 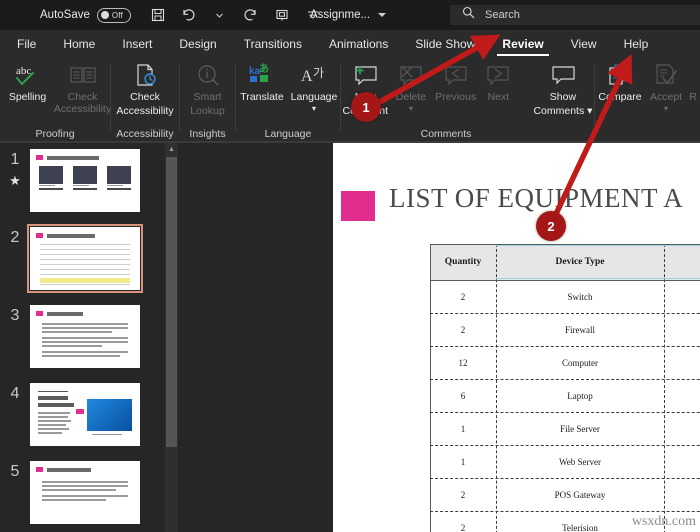 What do you see at coordinates (251, 15) in the screenshot?
I see `redo-icon` at bounding box center [251, 15].